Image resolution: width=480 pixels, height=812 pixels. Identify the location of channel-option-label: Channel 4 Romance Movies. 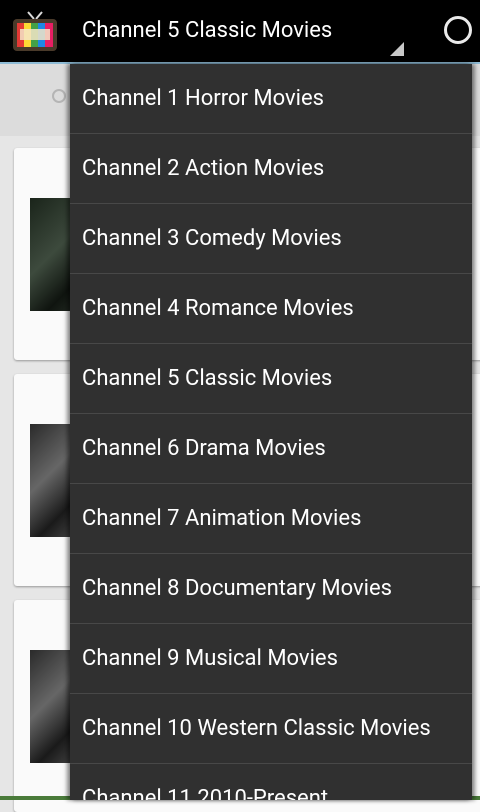
(218, 308).